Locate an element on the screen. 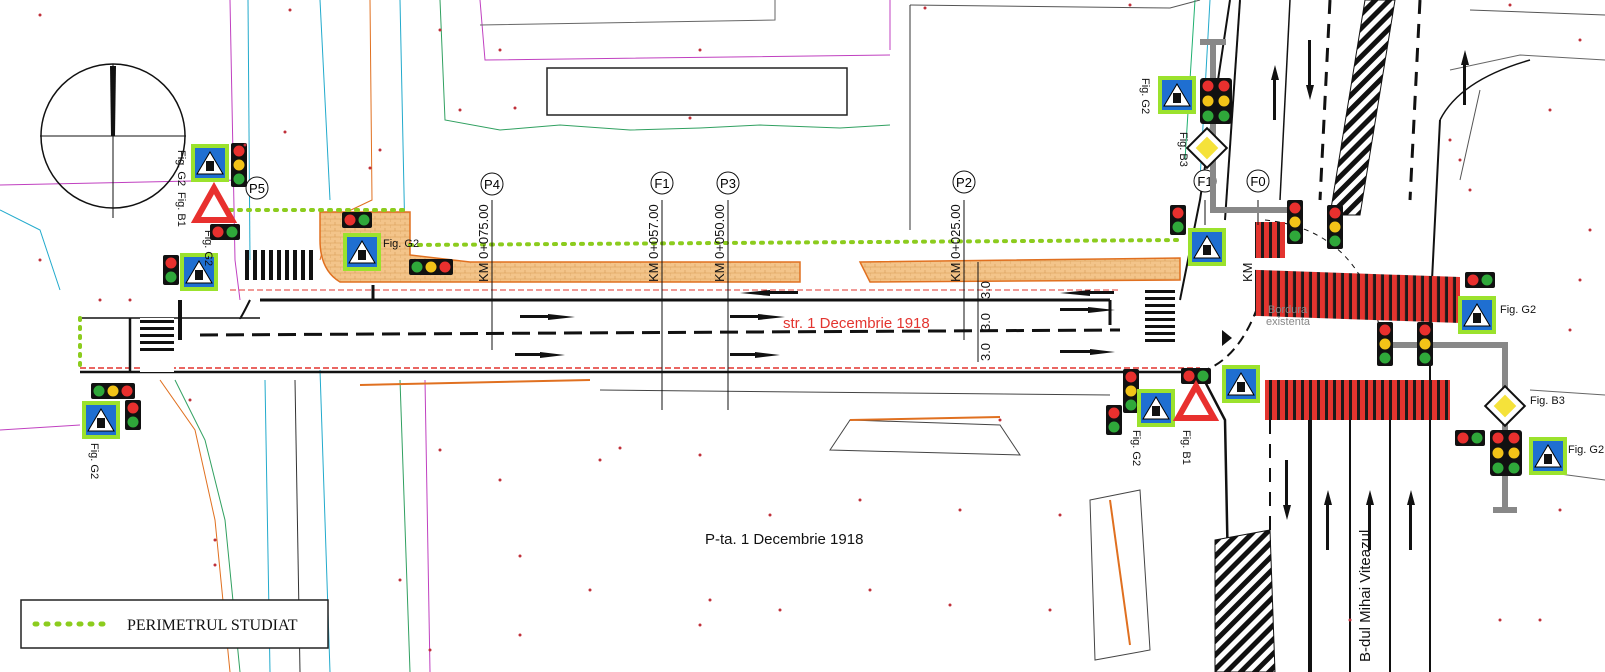  chainage-label: KM is located at coordinates (1247, 273).